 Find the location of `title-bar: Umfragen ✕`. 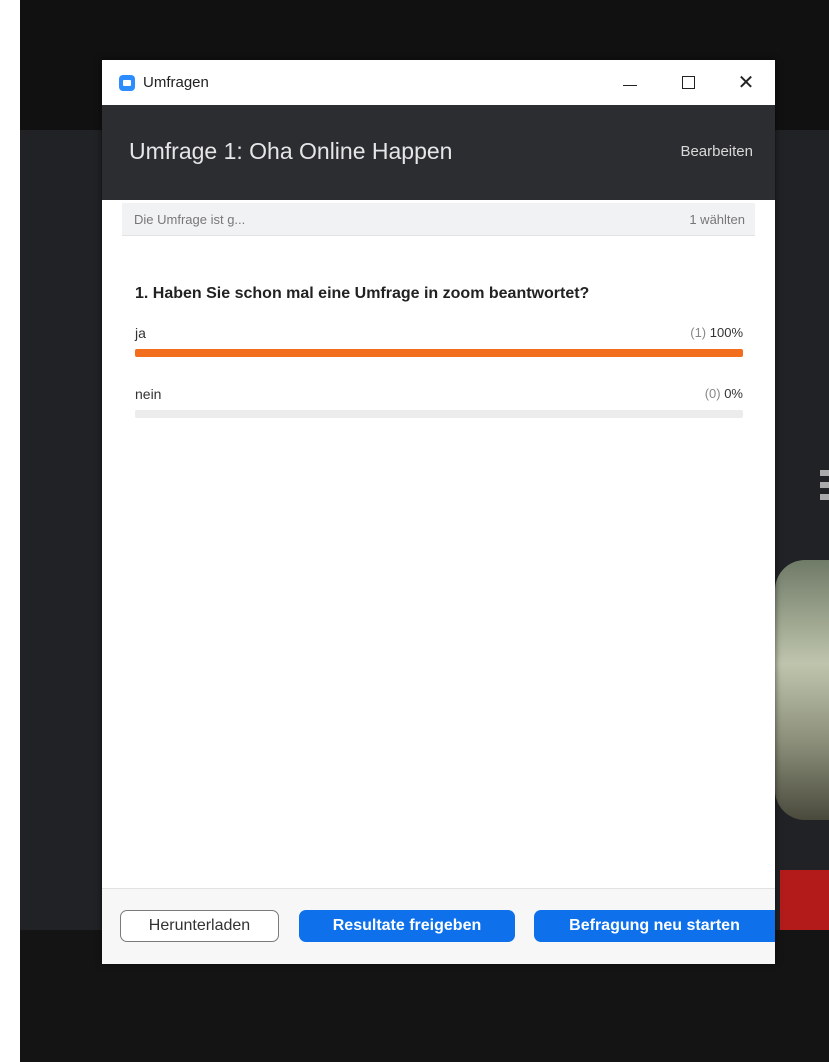

title-bar: Umfragen ✕ is located at coordinates (438, 82).